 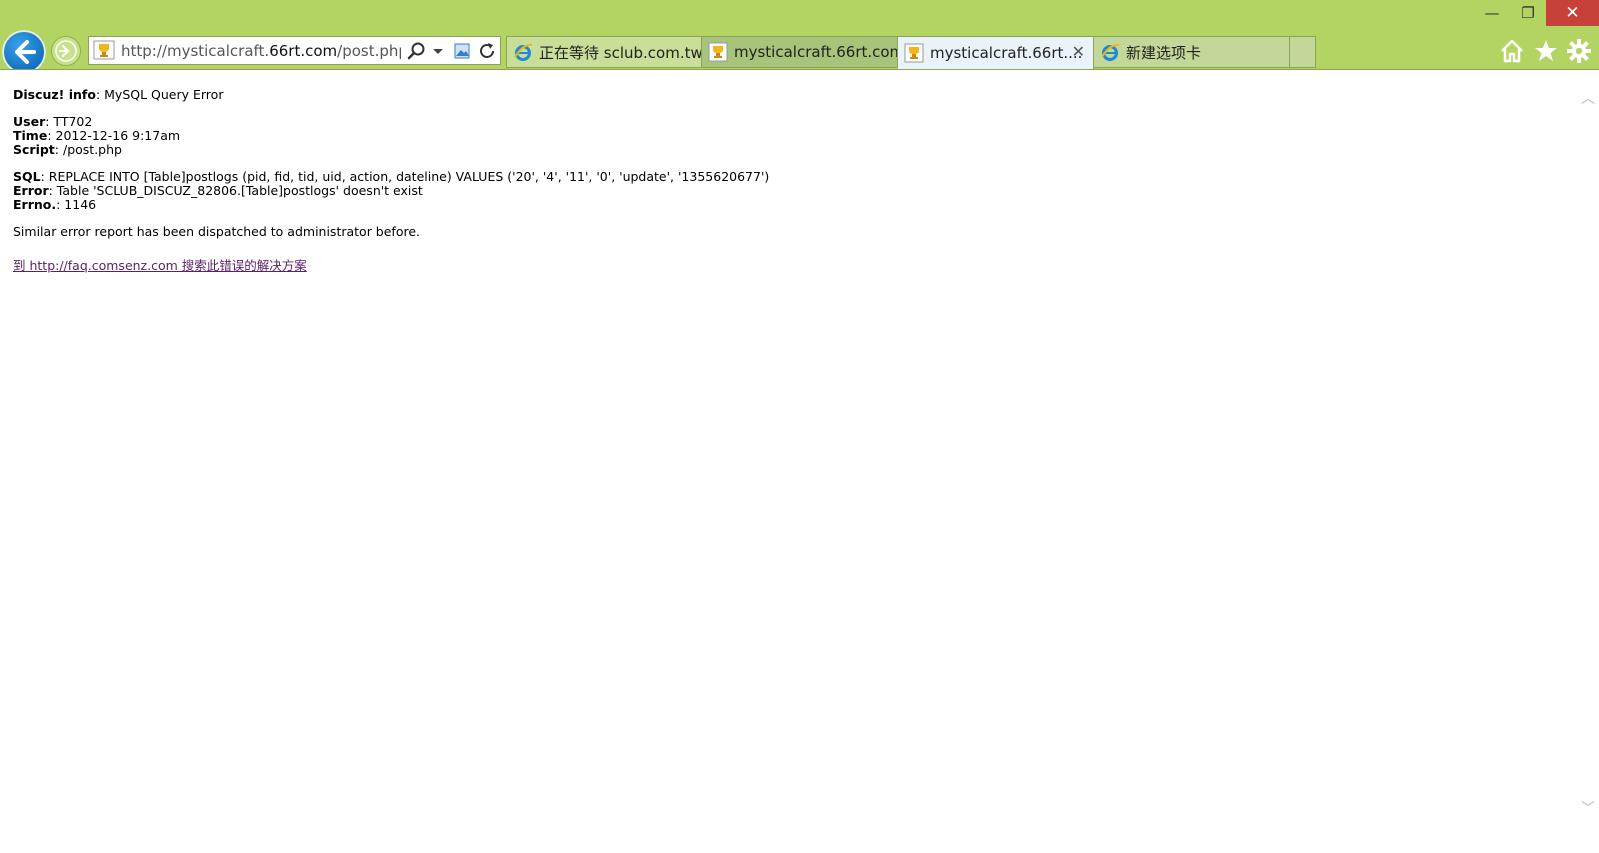 I want to click on tab-mysticalcraft: mysticalcraft.66rt.com, so click(x=800, y=52).